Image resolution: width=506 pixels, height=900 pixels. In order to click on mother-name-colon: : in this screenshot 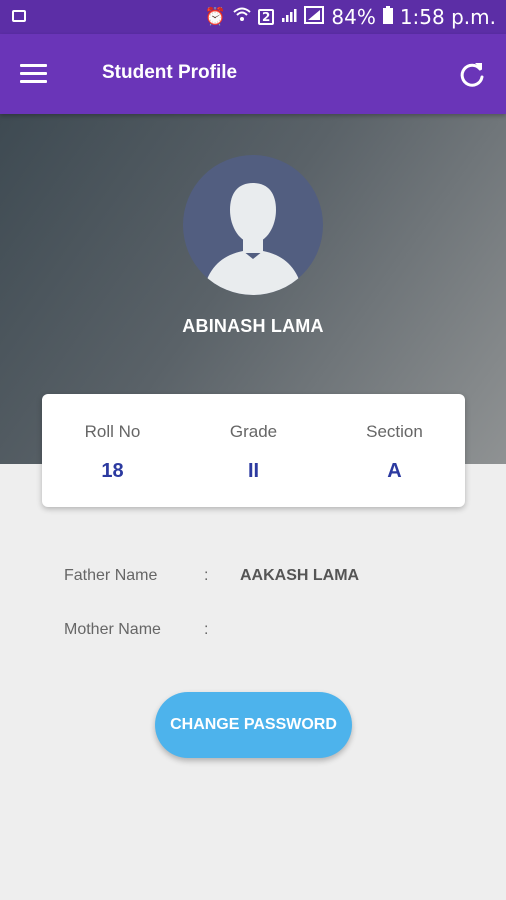, I will do `click(206, 629)`.